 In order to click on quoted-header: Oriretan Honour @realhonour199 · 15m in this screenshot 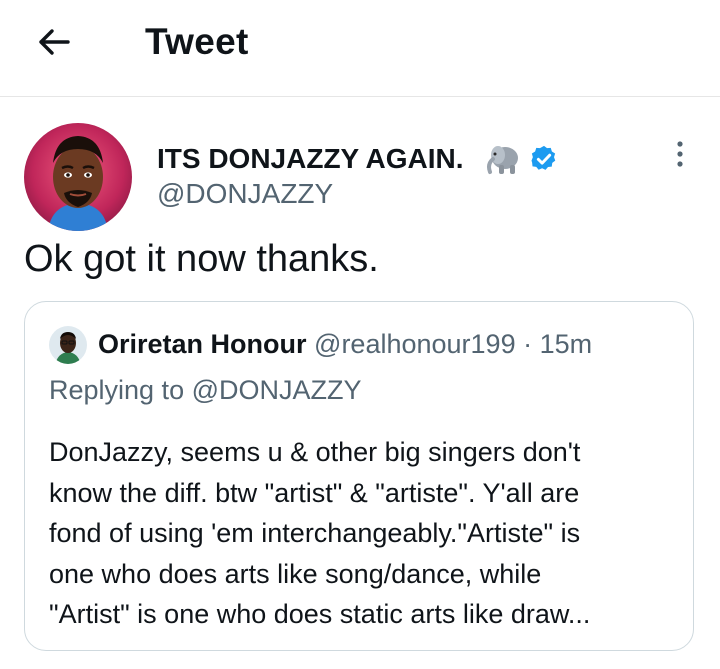, I will do `click(345, 344)`.